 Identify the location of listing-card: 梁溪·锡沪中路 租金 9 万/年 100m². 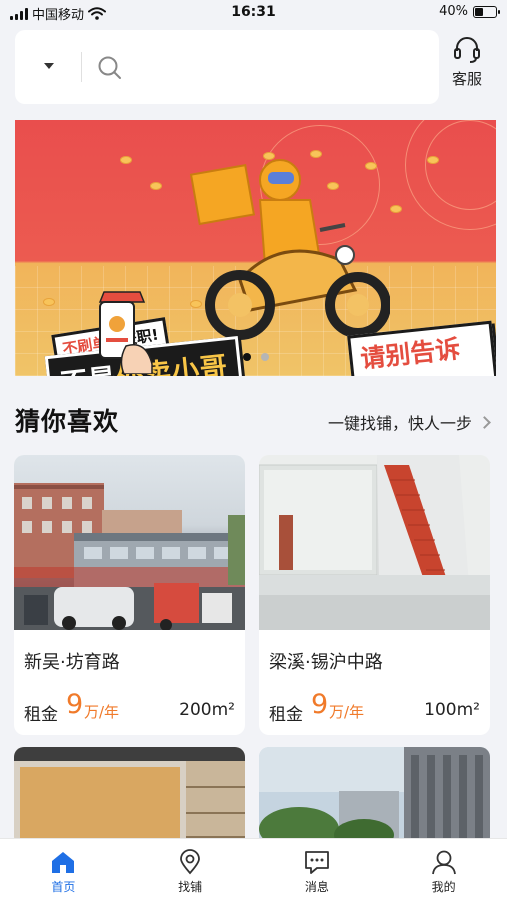
(374, 595).